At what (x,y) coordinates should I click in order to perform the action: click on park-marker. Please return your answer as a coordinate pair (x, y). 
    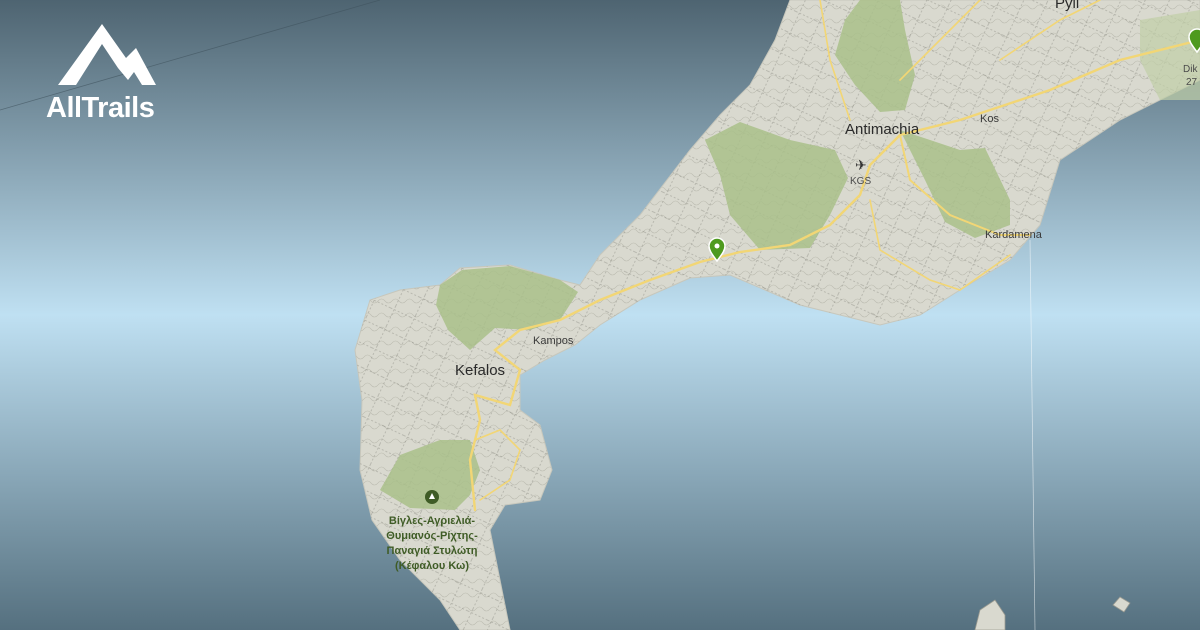
    Looking at the image, I should click on (432, 497).